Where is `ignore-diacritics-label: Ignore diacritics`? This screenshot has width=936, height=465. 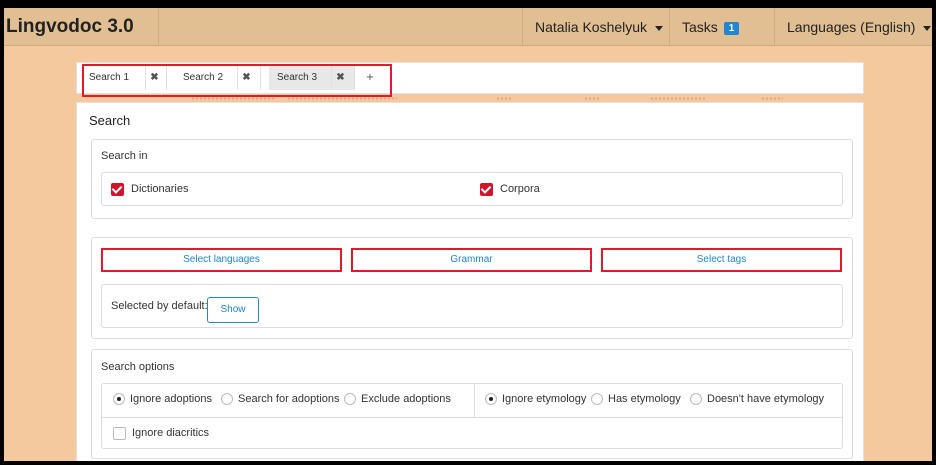 ignore-diacritics-label: Ignore diacritics is located at coordinates (170, 433).